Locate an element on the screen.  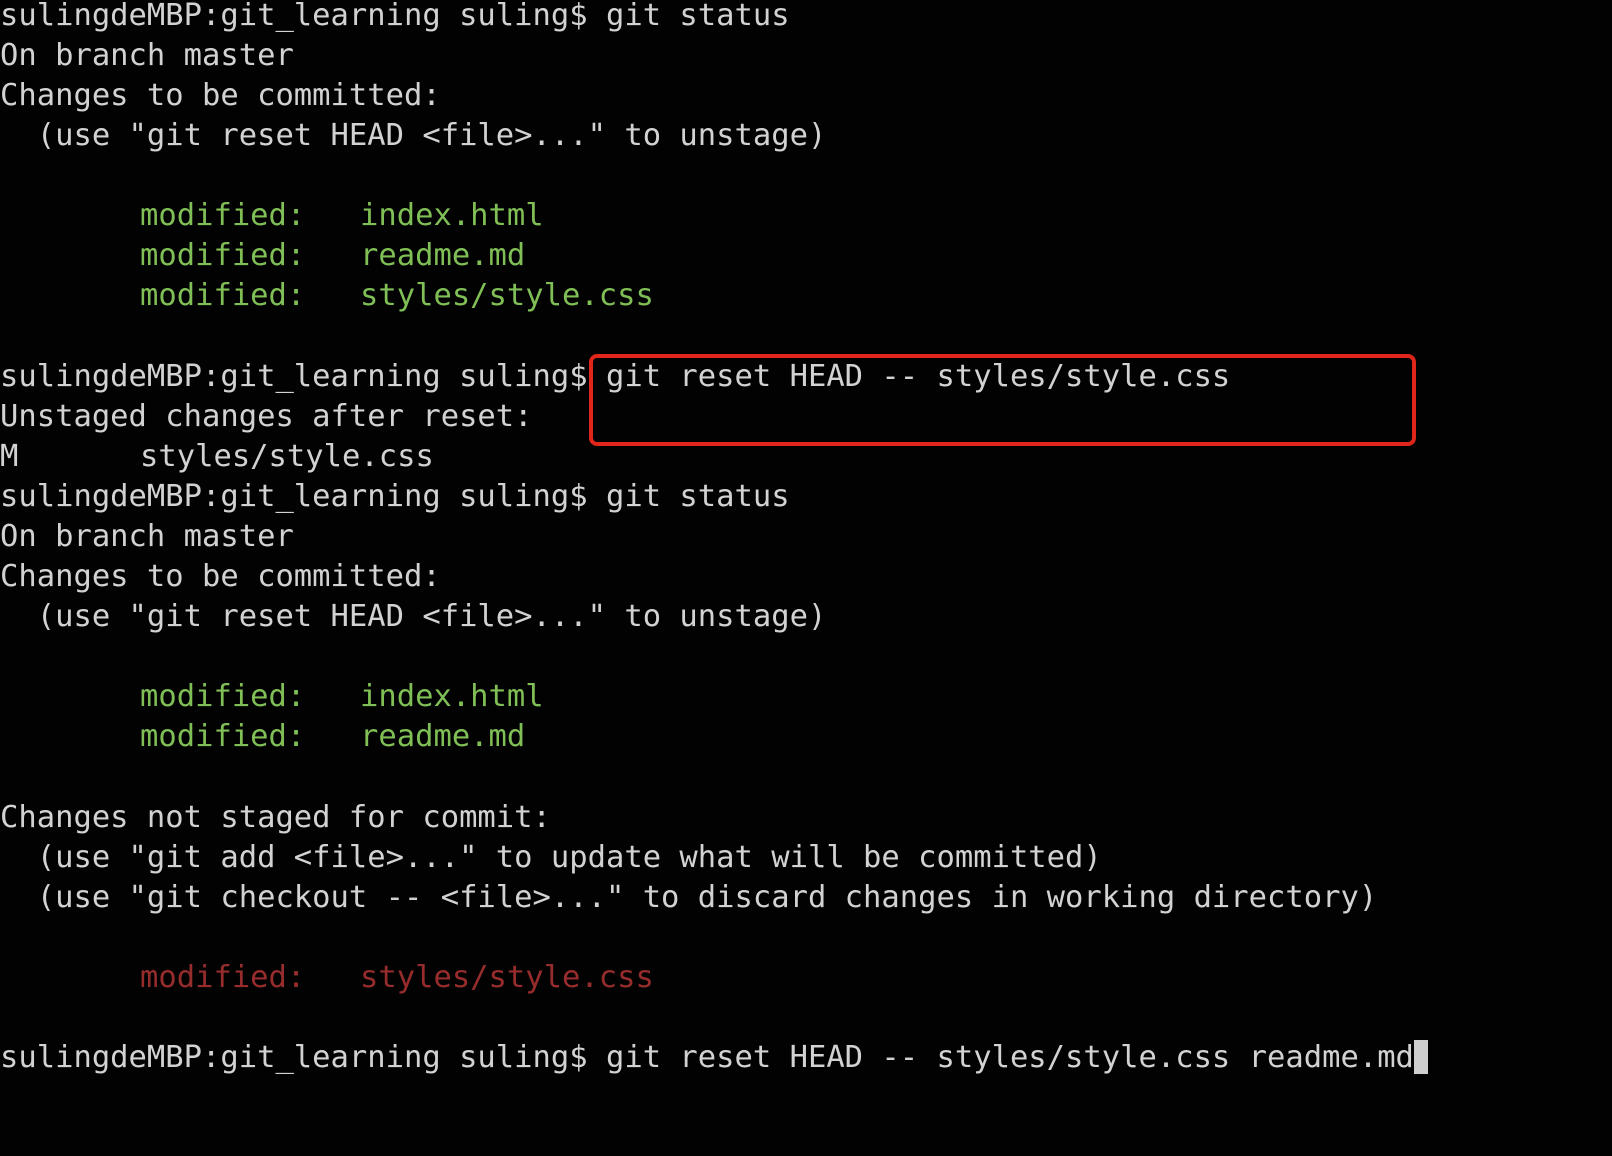
text-cursor is located at coordinates (1420, 1056).